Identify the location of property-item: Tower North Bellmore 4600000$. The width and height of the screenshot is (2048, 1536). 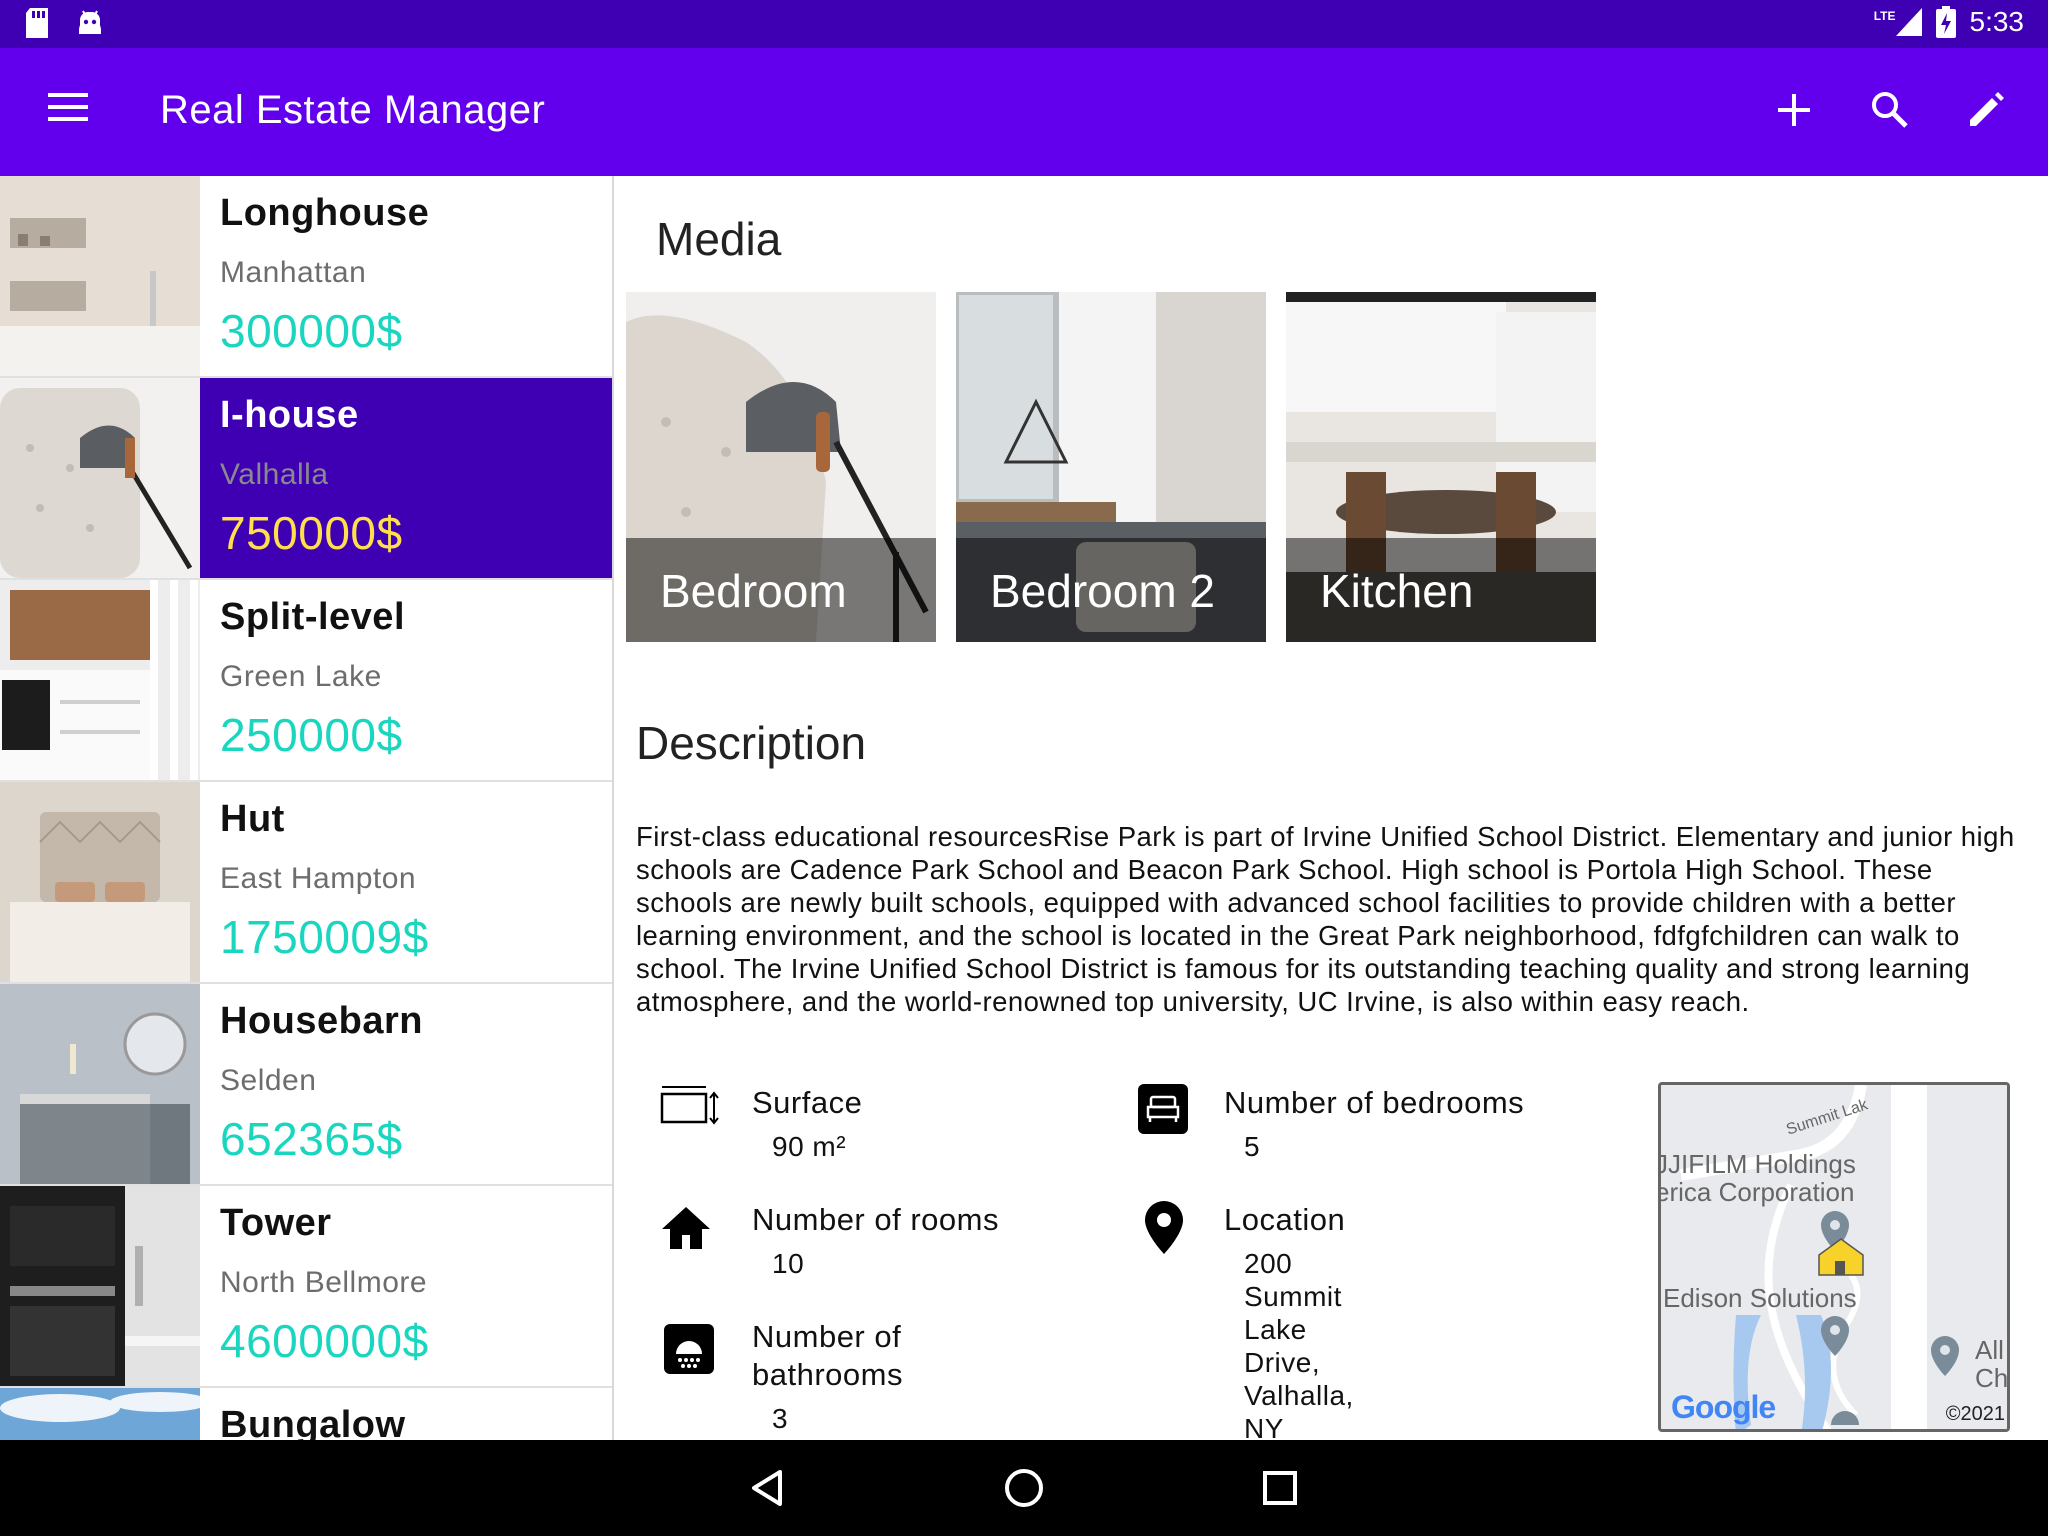
(306, 1287).